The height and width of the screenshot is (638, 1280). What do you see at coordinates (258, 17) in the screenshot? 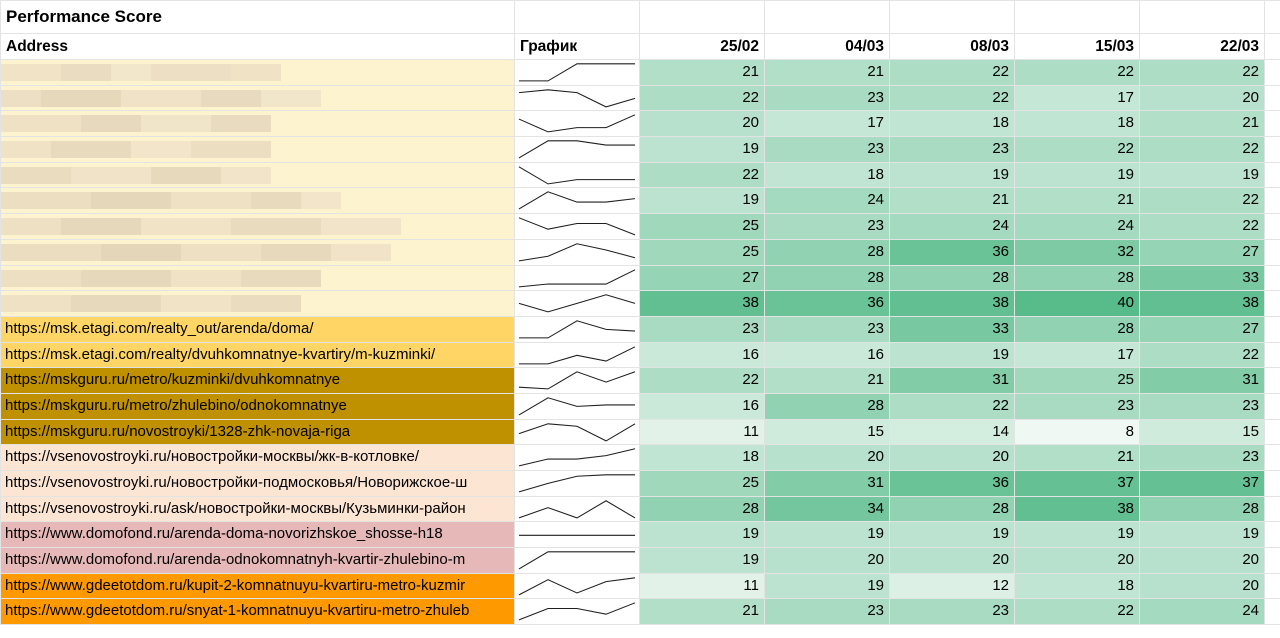
I see `sheet-title: Performance Score` at bounding box center [258, 17].